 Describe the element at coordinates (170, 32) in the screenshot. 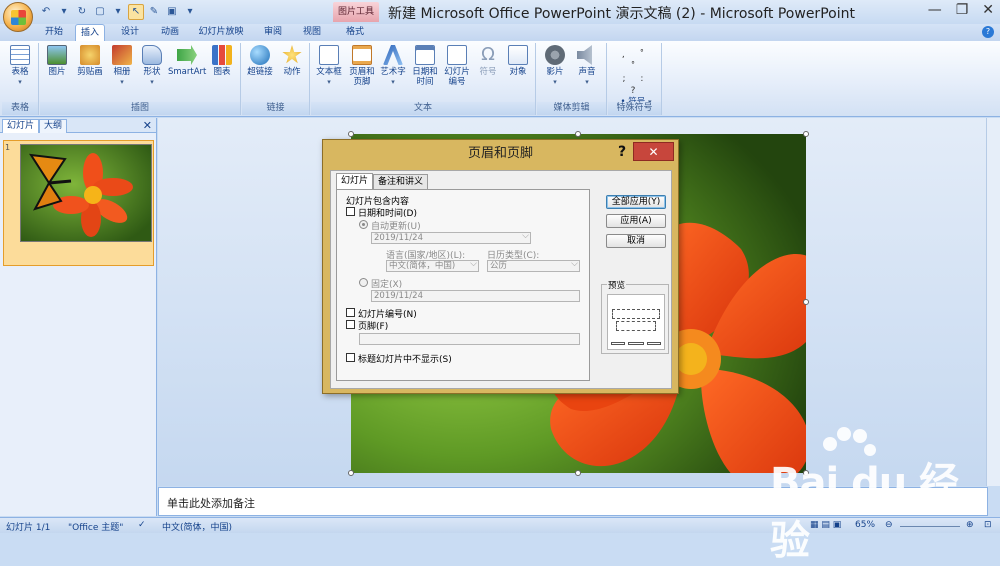

I see `tab-animation: 动画` at that location.